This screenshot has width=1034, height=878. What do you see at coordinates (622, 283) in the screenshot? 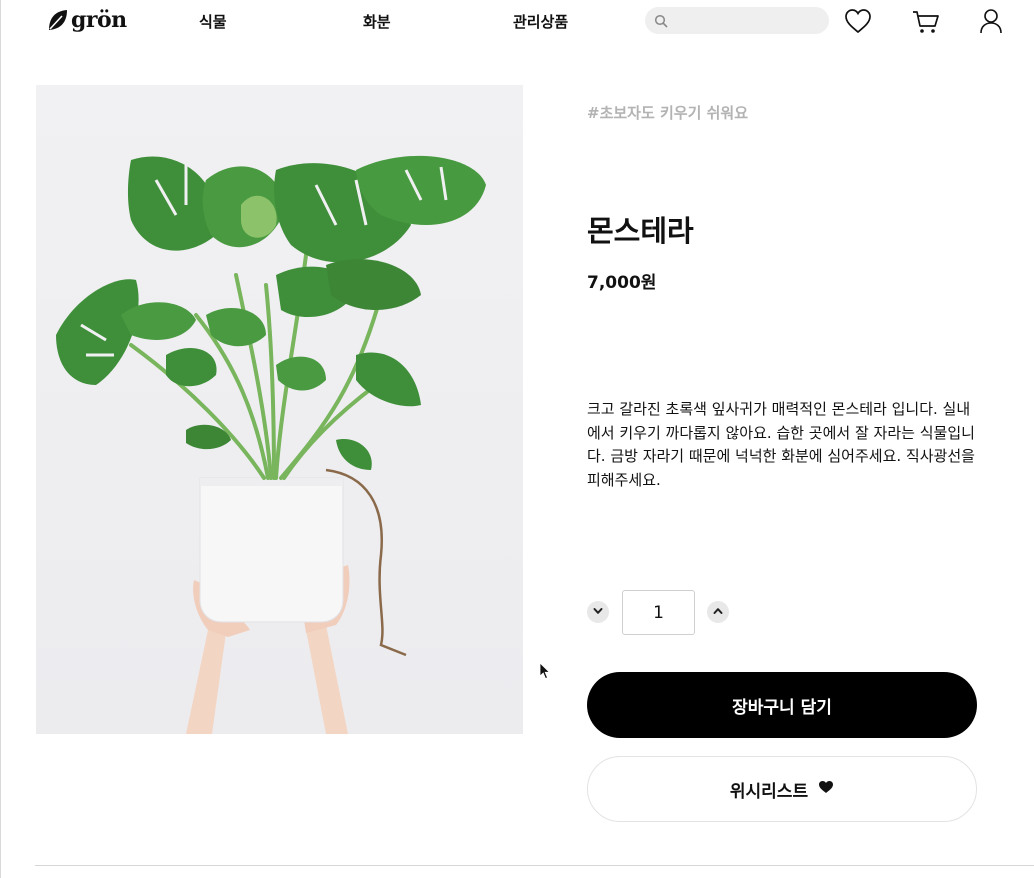
I see `product-price: 7,000원` at bounding box center [622, 283].